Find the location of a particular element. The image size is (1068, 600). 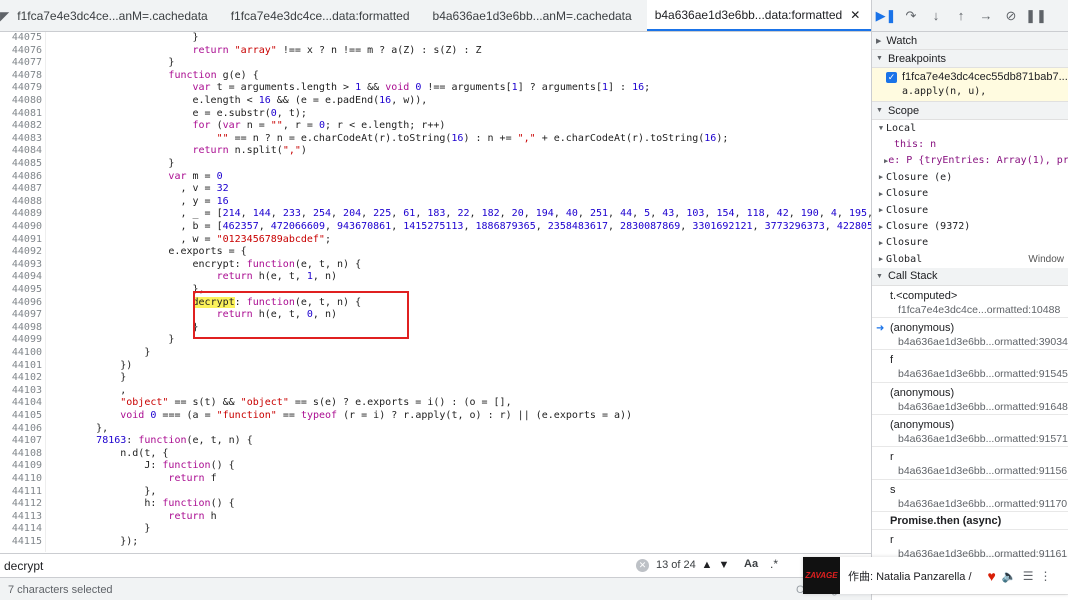

scope-item: ▶ Closure (9372) is located at coordinates (970, 226).